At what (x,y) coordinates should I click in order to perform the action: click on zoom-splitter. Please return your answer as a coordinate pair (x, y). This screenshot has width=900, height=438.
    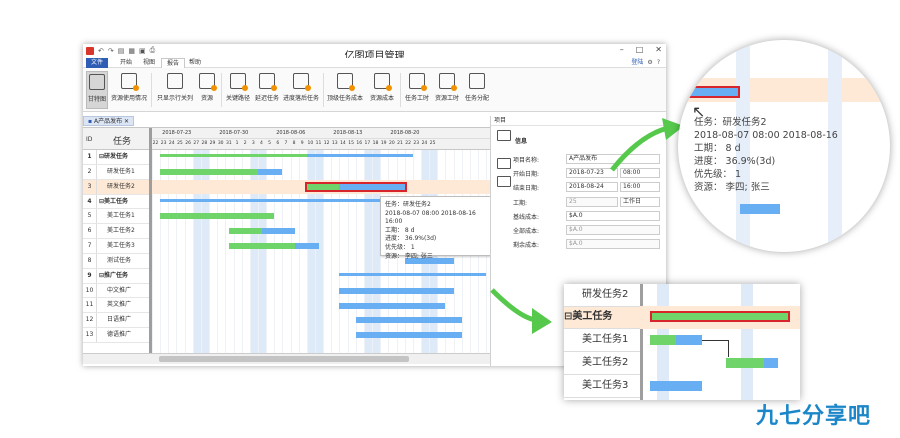
    Looking at the image, I should click on (641, 342).